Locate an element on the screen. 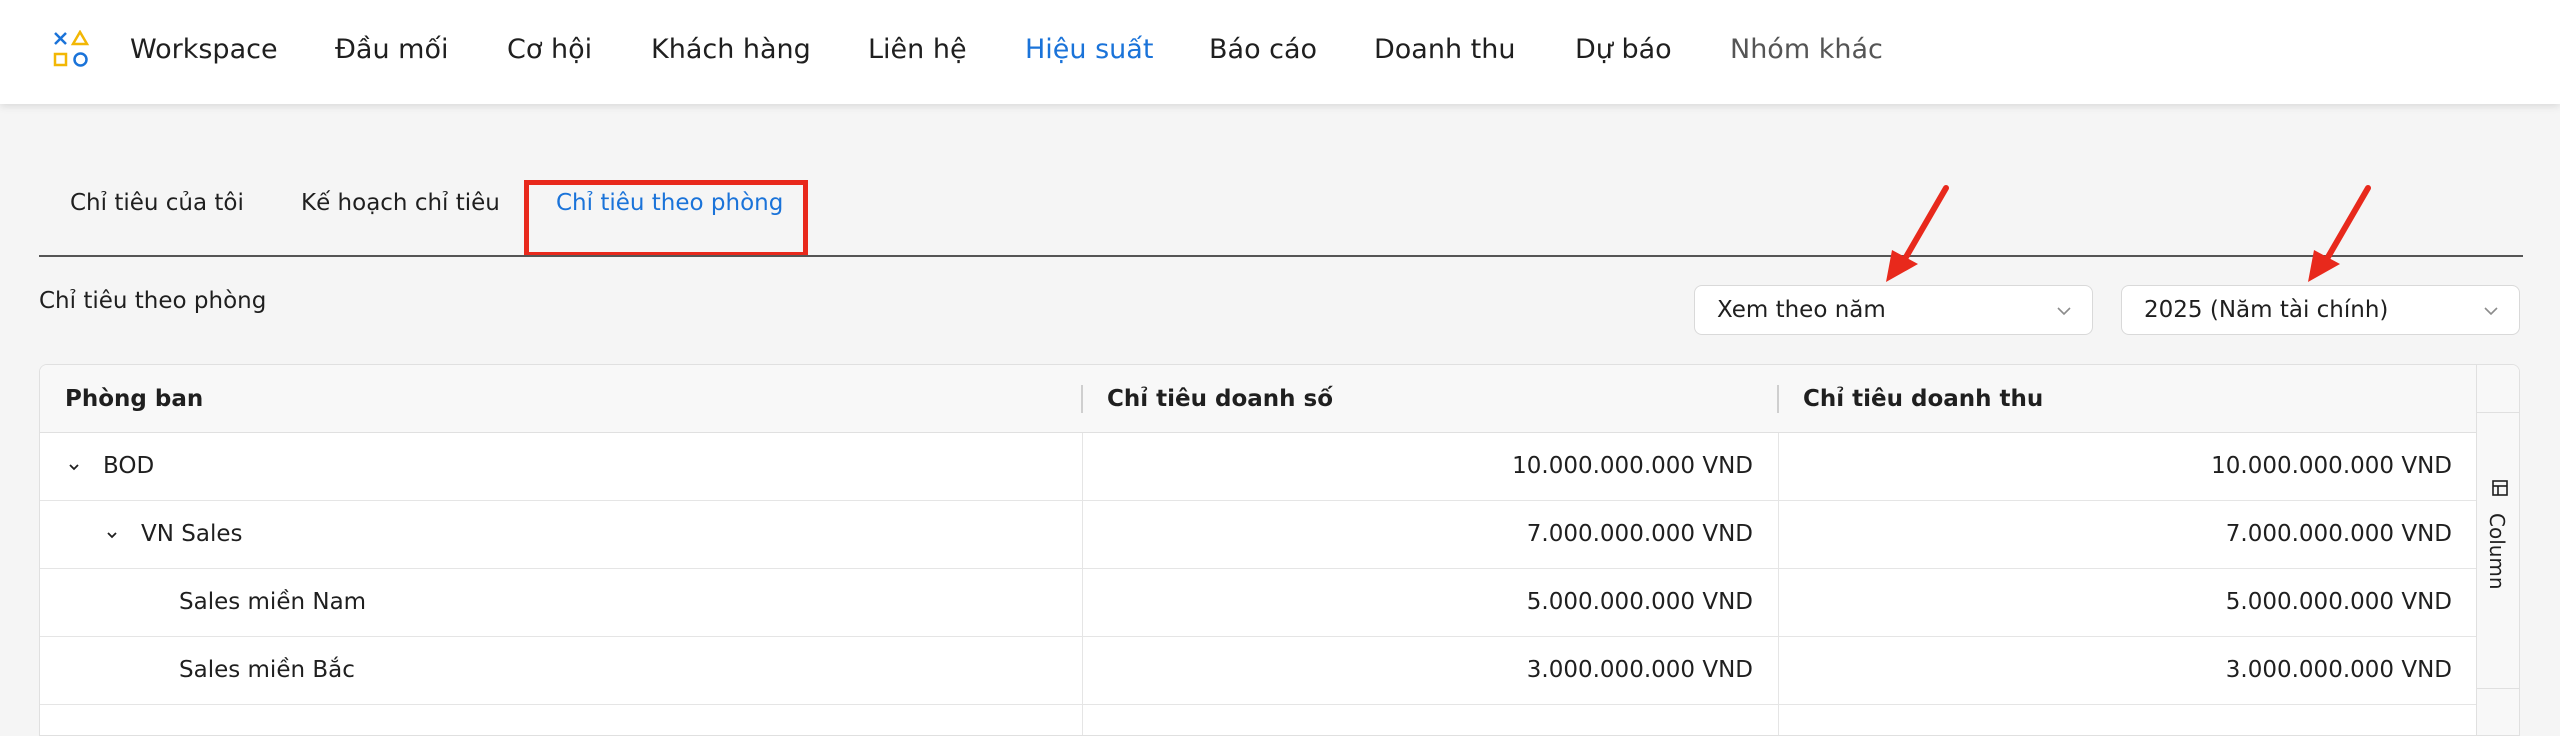 The height and width of the screenshot is (736, 2560). nav-item-nhom-khac: Nhóm khác is located at coordinates (1806, 52).